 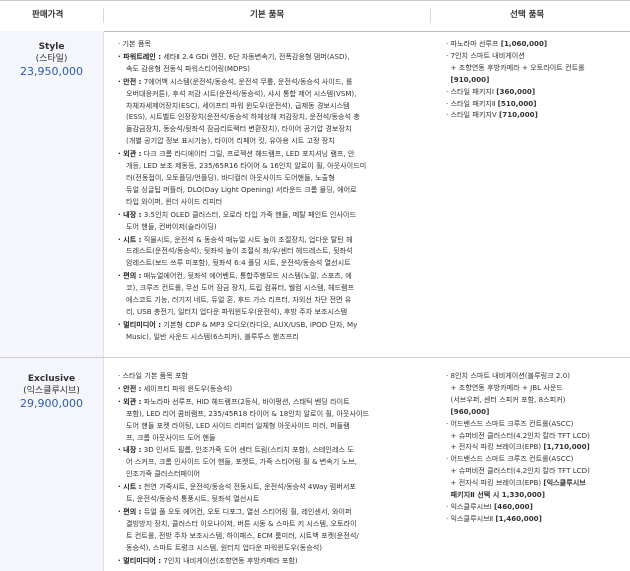 What do you see at coordinates (495, 447) in the screenshot?
I see `option-text: + 전자식 파킹 브레이크(EPB)` at bounding box center [495, 447].